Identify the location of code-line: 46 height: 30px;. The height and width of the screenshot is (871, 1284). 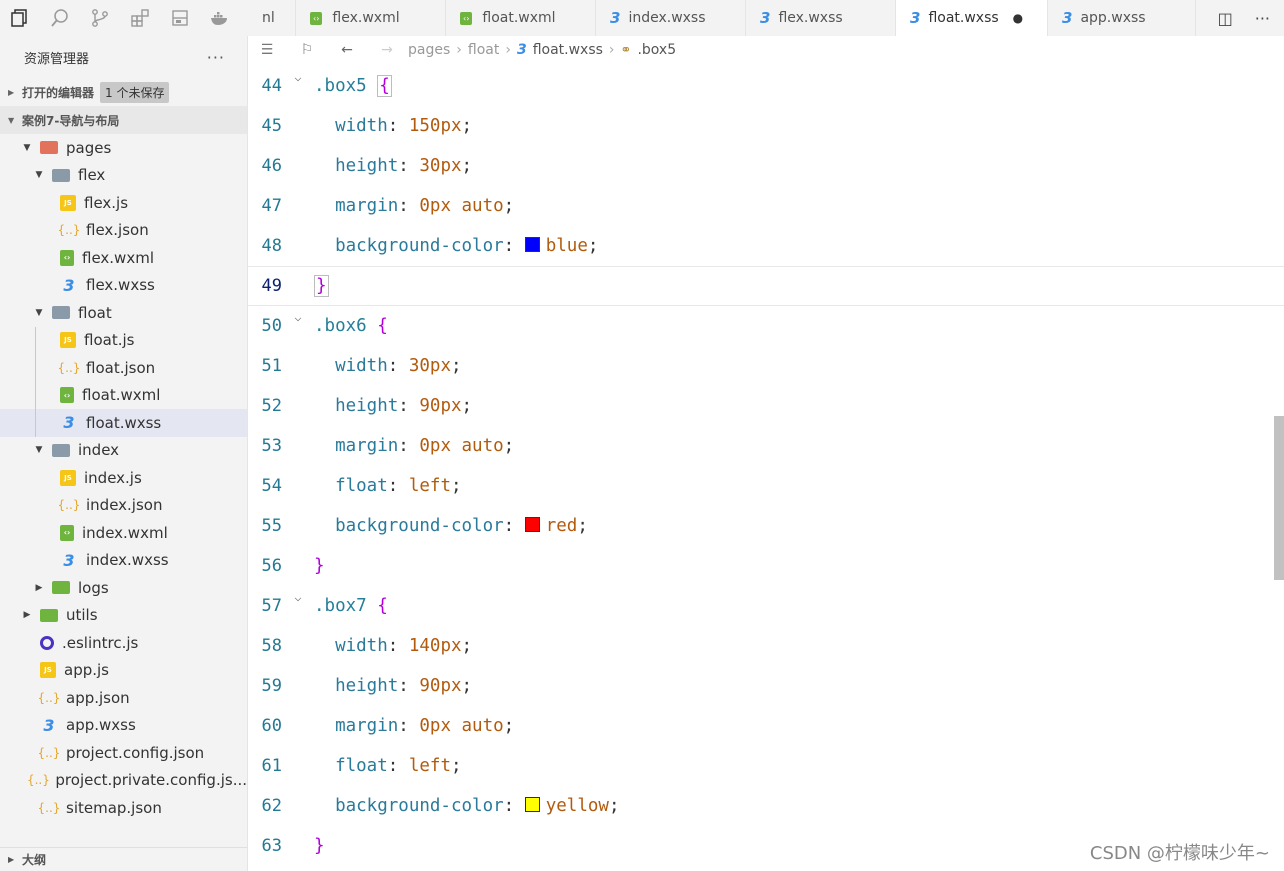
(766, 166).